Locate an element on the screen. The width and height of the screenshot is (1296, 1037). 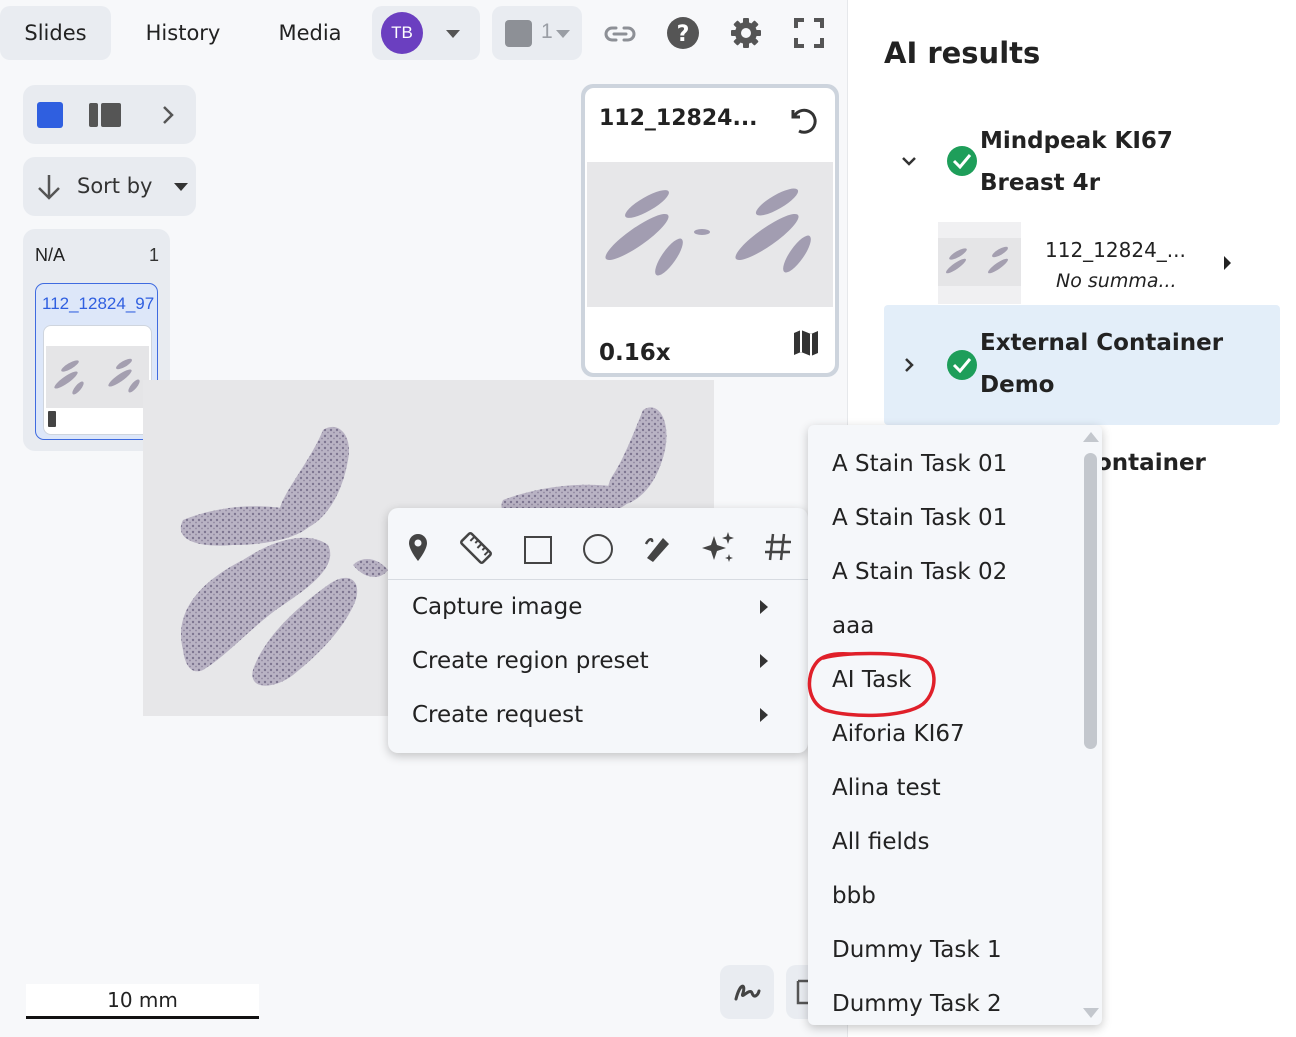
scale-bar-label: 10 mm is located at coordinates (142, 1000).